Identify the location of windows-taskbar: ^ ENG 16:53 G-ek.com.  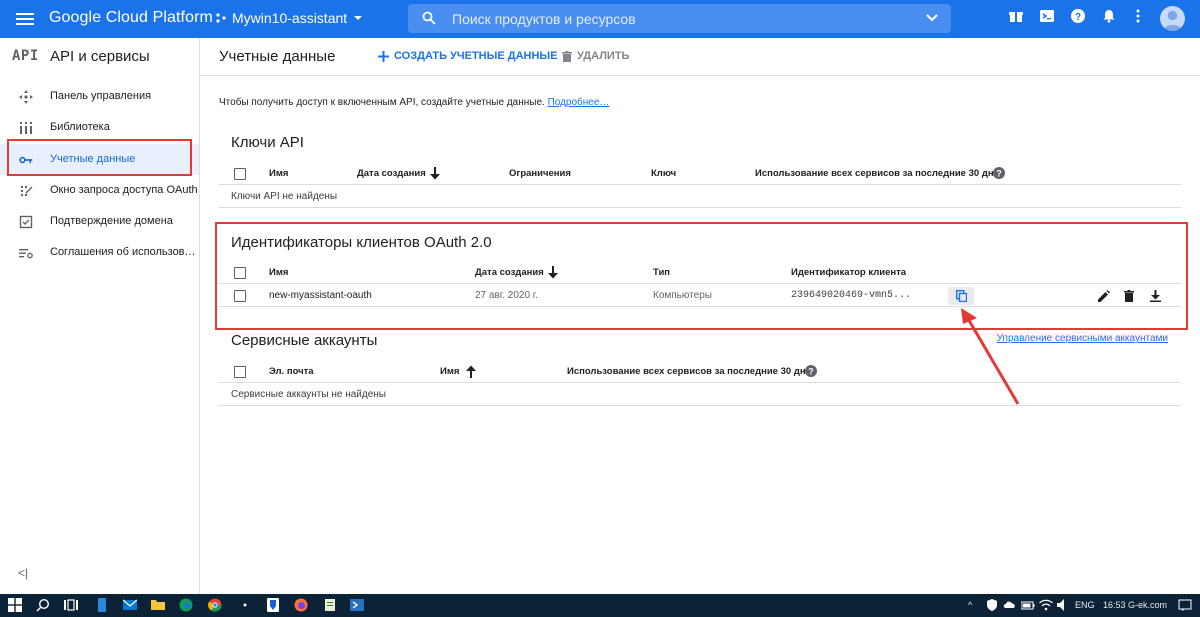
(600, 605).